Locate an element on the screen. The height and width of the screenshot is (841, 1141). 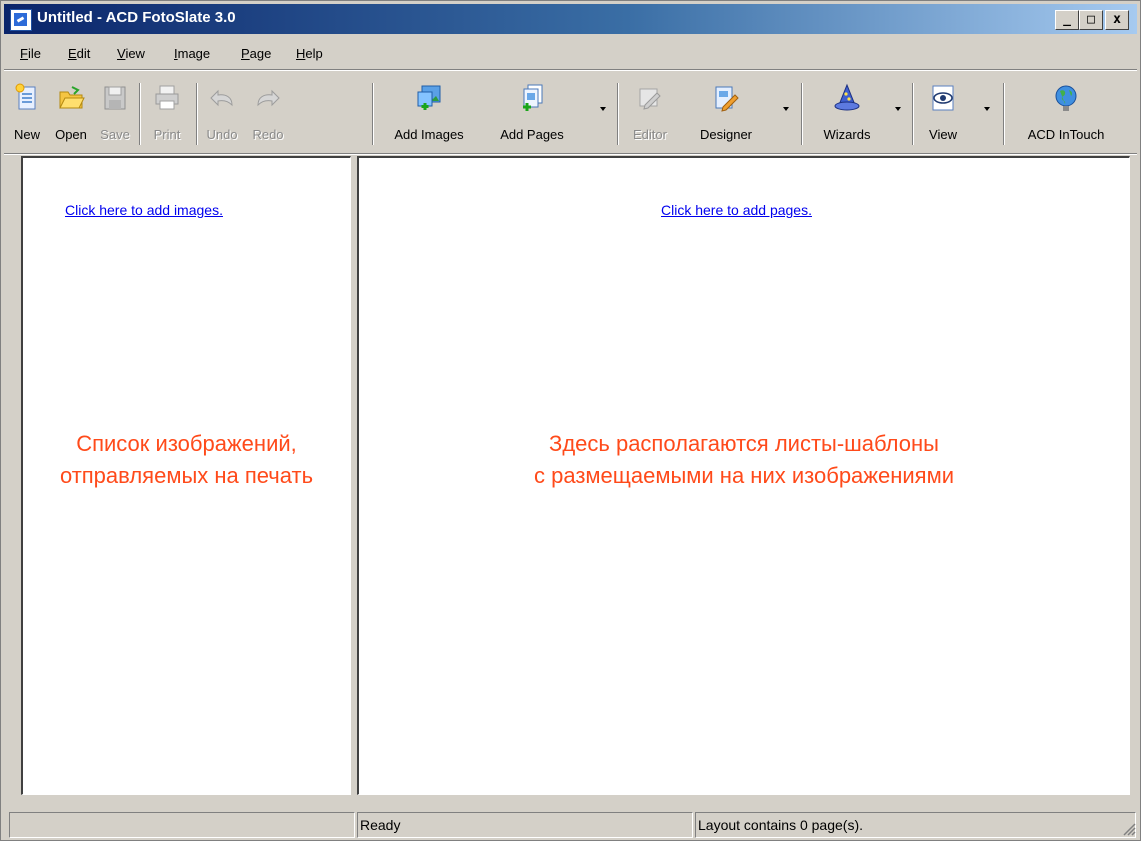
menu-edit: Edit is located at coordinates (79, 53).